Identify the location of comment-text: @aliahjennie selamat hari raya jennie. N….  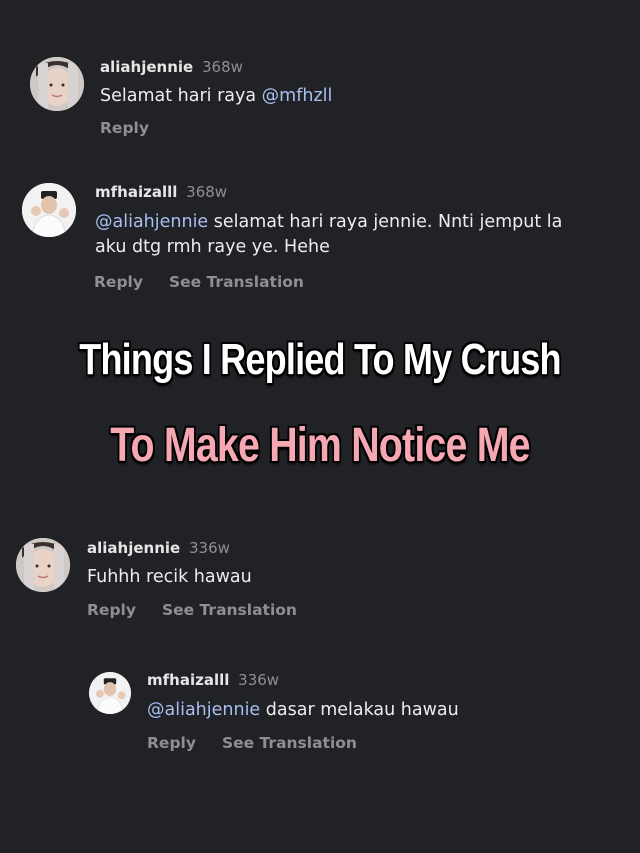
(328, 222).